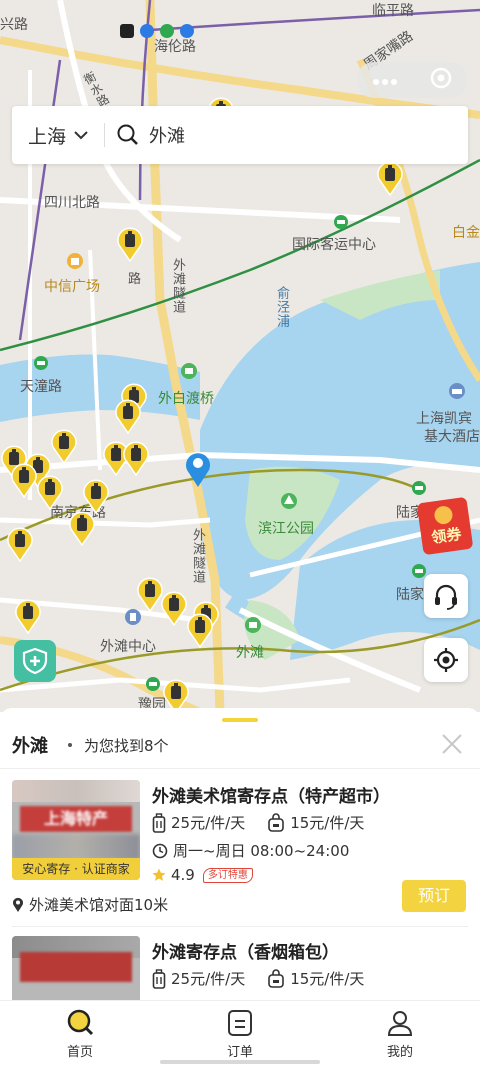 This screenshot has height=1066, width=480. I want to click on location-pin-icon, so click(18, 904).